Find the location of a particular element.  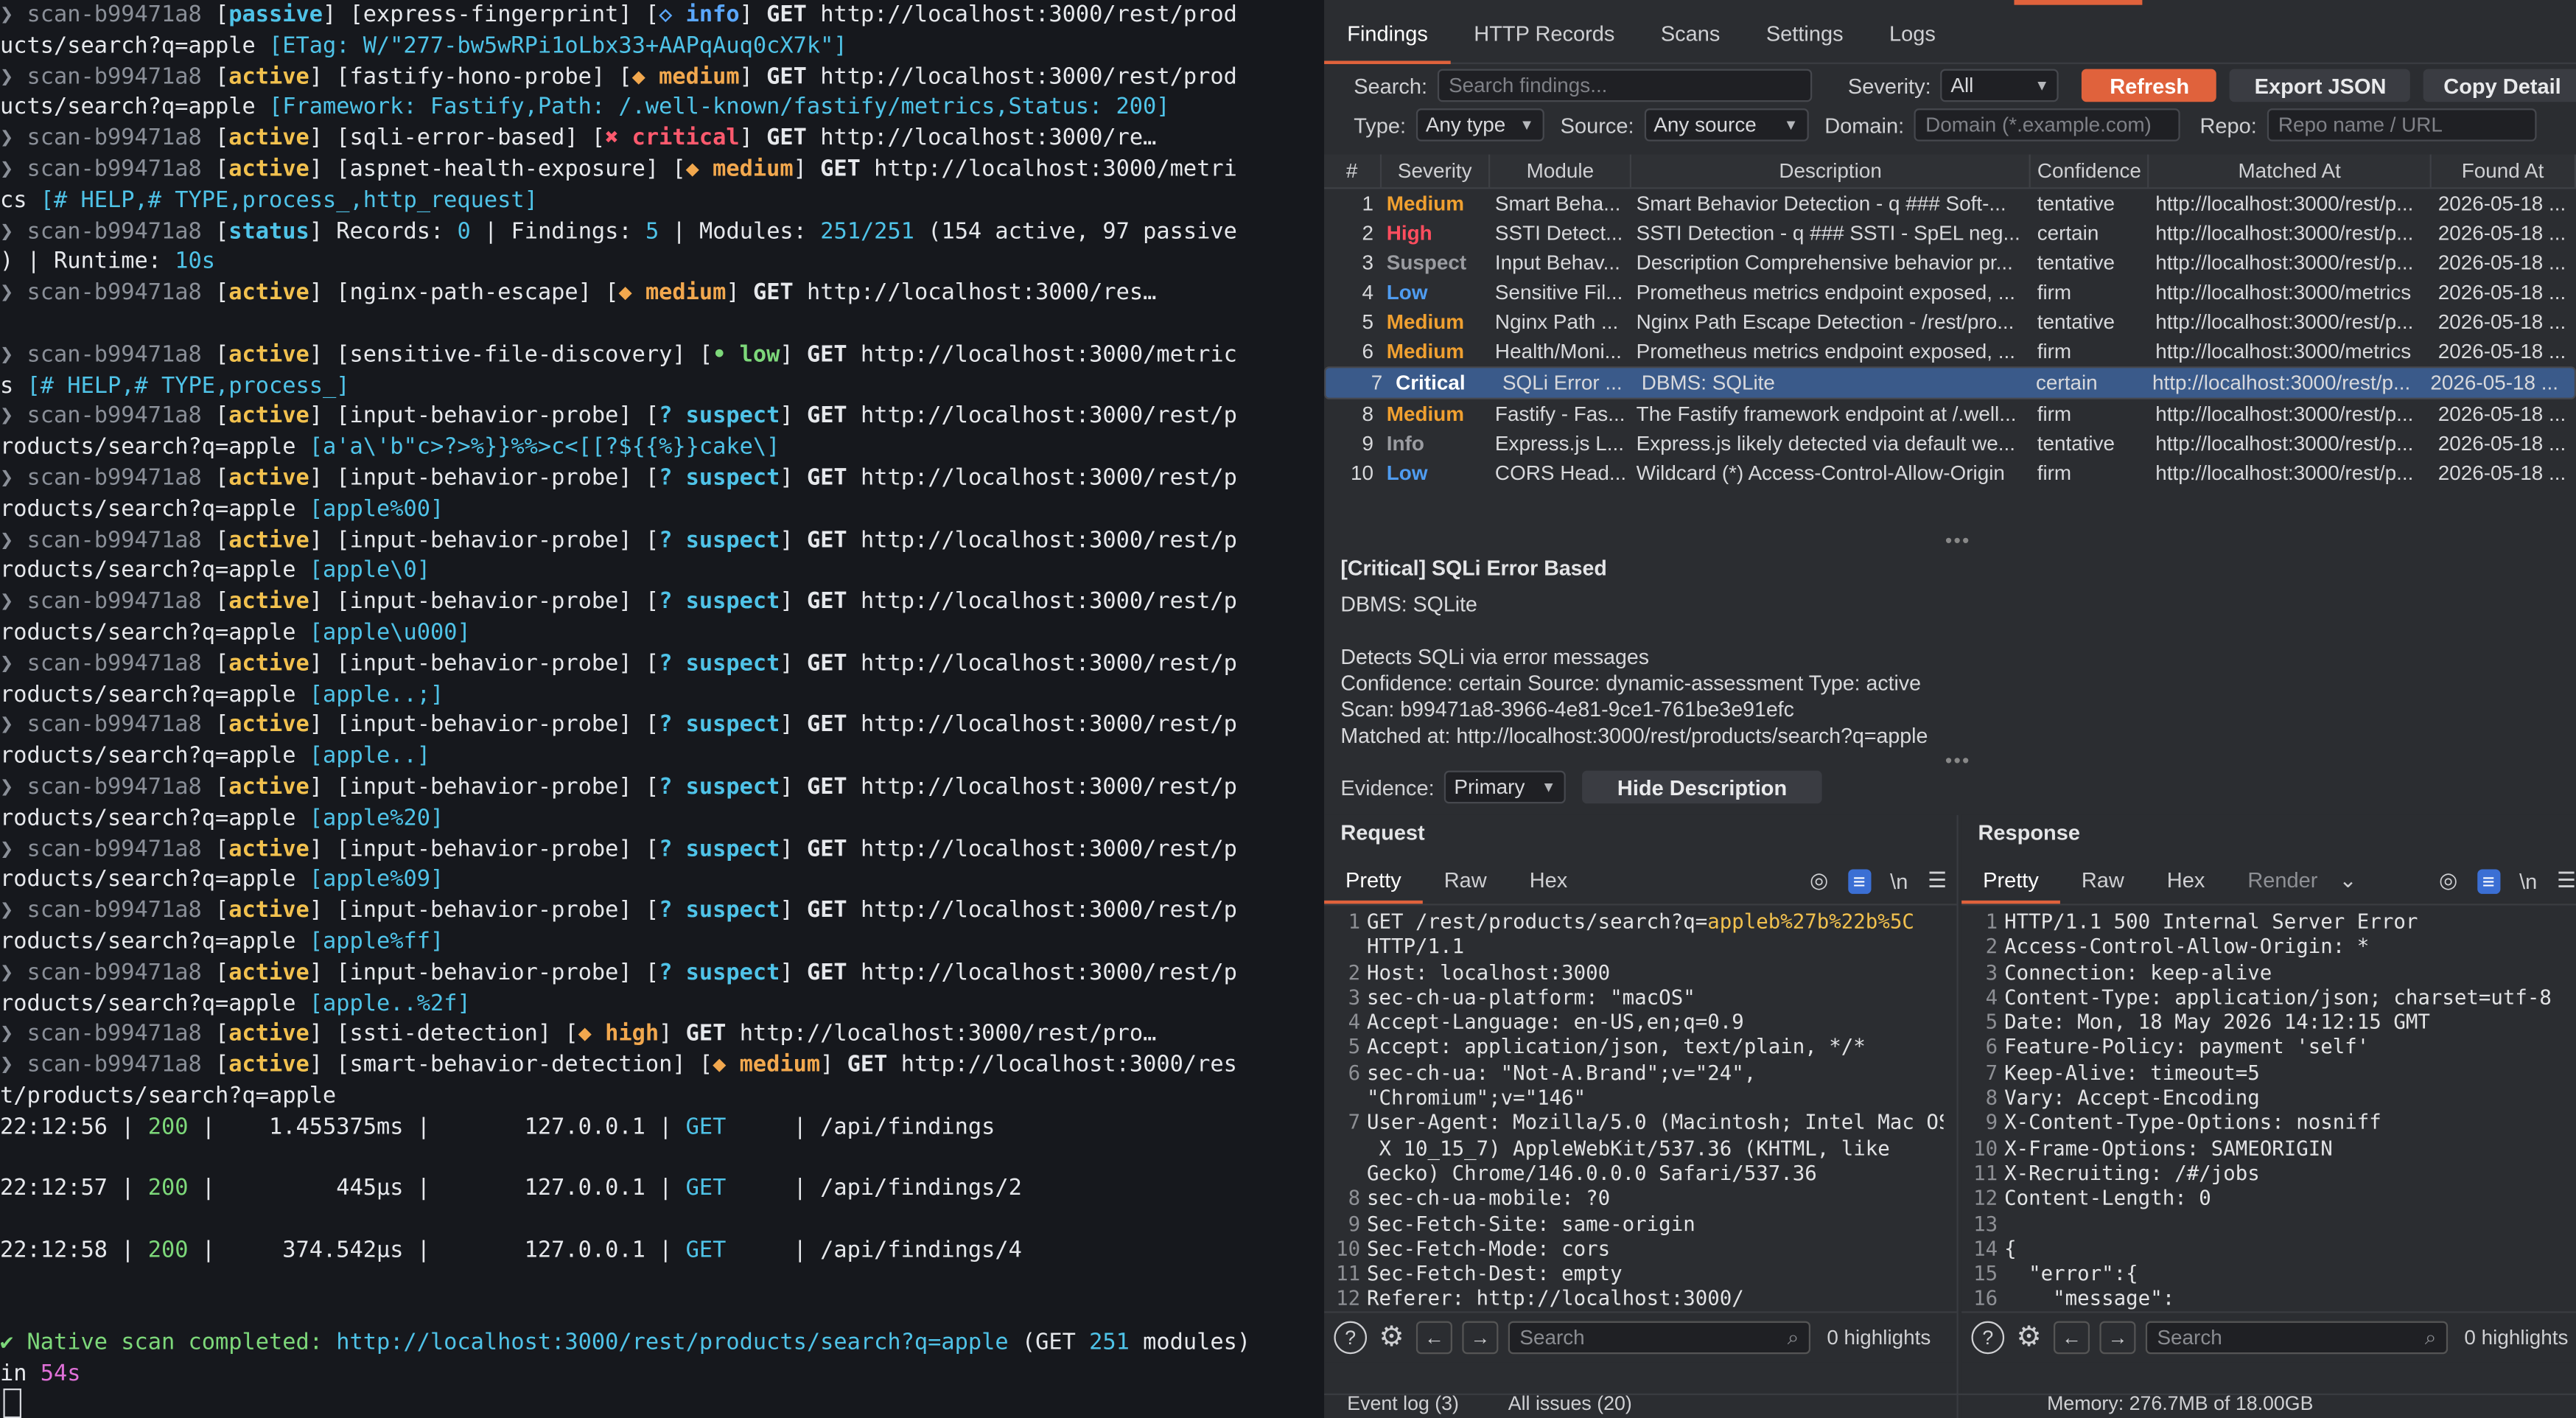

severity-select: All ▼ is located at coordinates (2000, 85).